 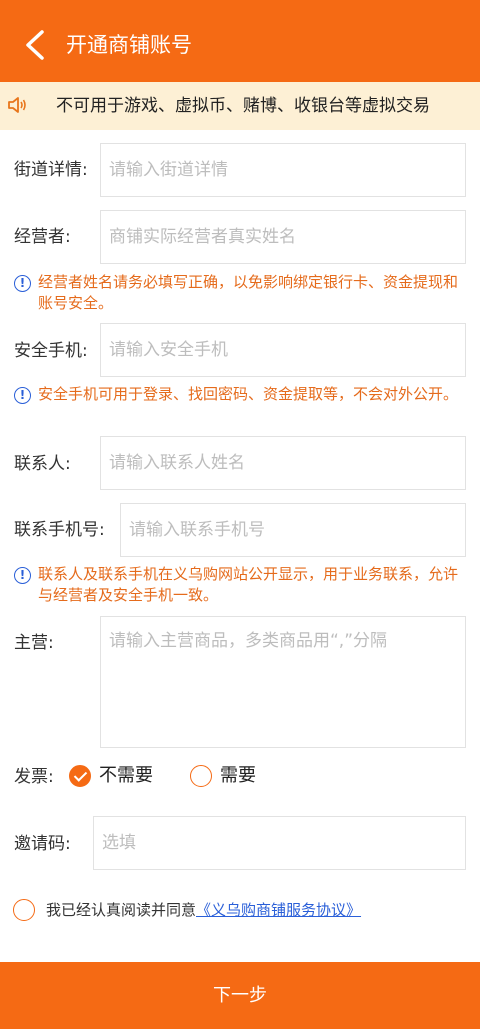 What do you see at coordinates (248, 292) in the screenshot?
I see `operator-tip-text: 经营者姓名请务必填写正确，以免影响绑定银行卡、资金提现和账号安全。` at bounding box center [248, 292].